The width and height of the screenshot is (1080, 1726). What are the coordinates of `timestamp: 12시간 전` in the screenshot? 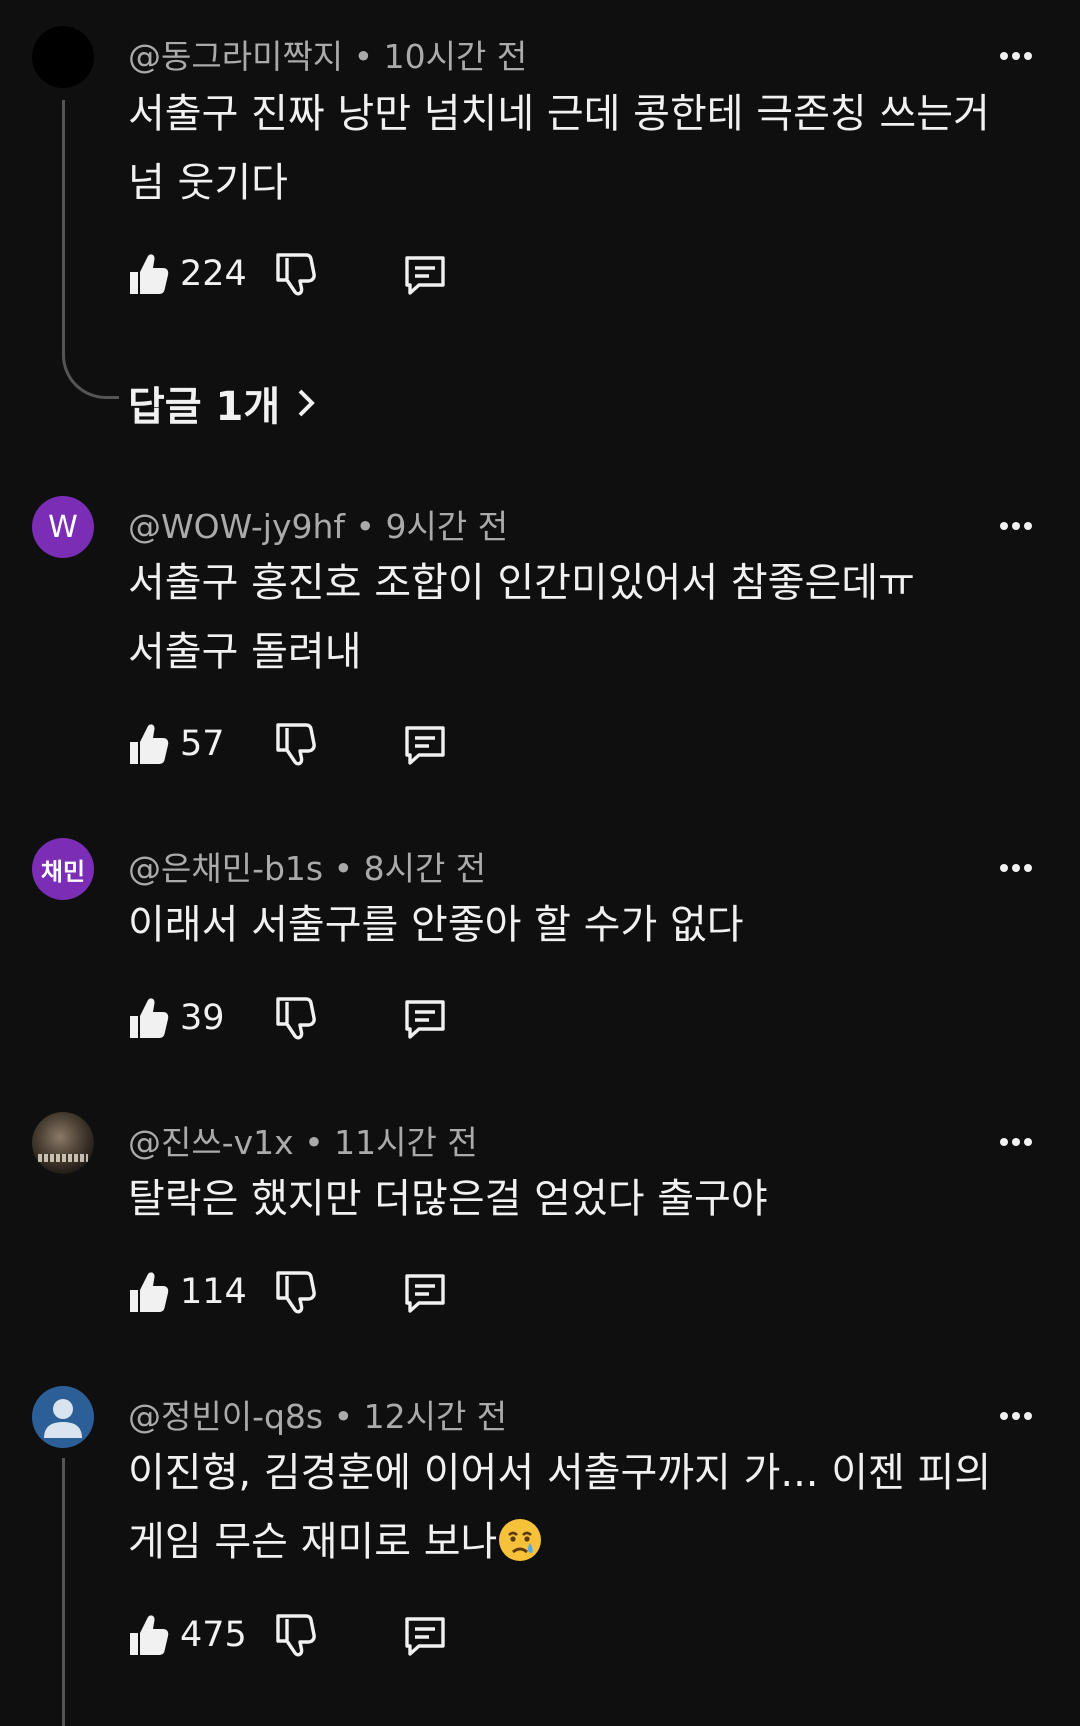 It's located at (435, 1416).